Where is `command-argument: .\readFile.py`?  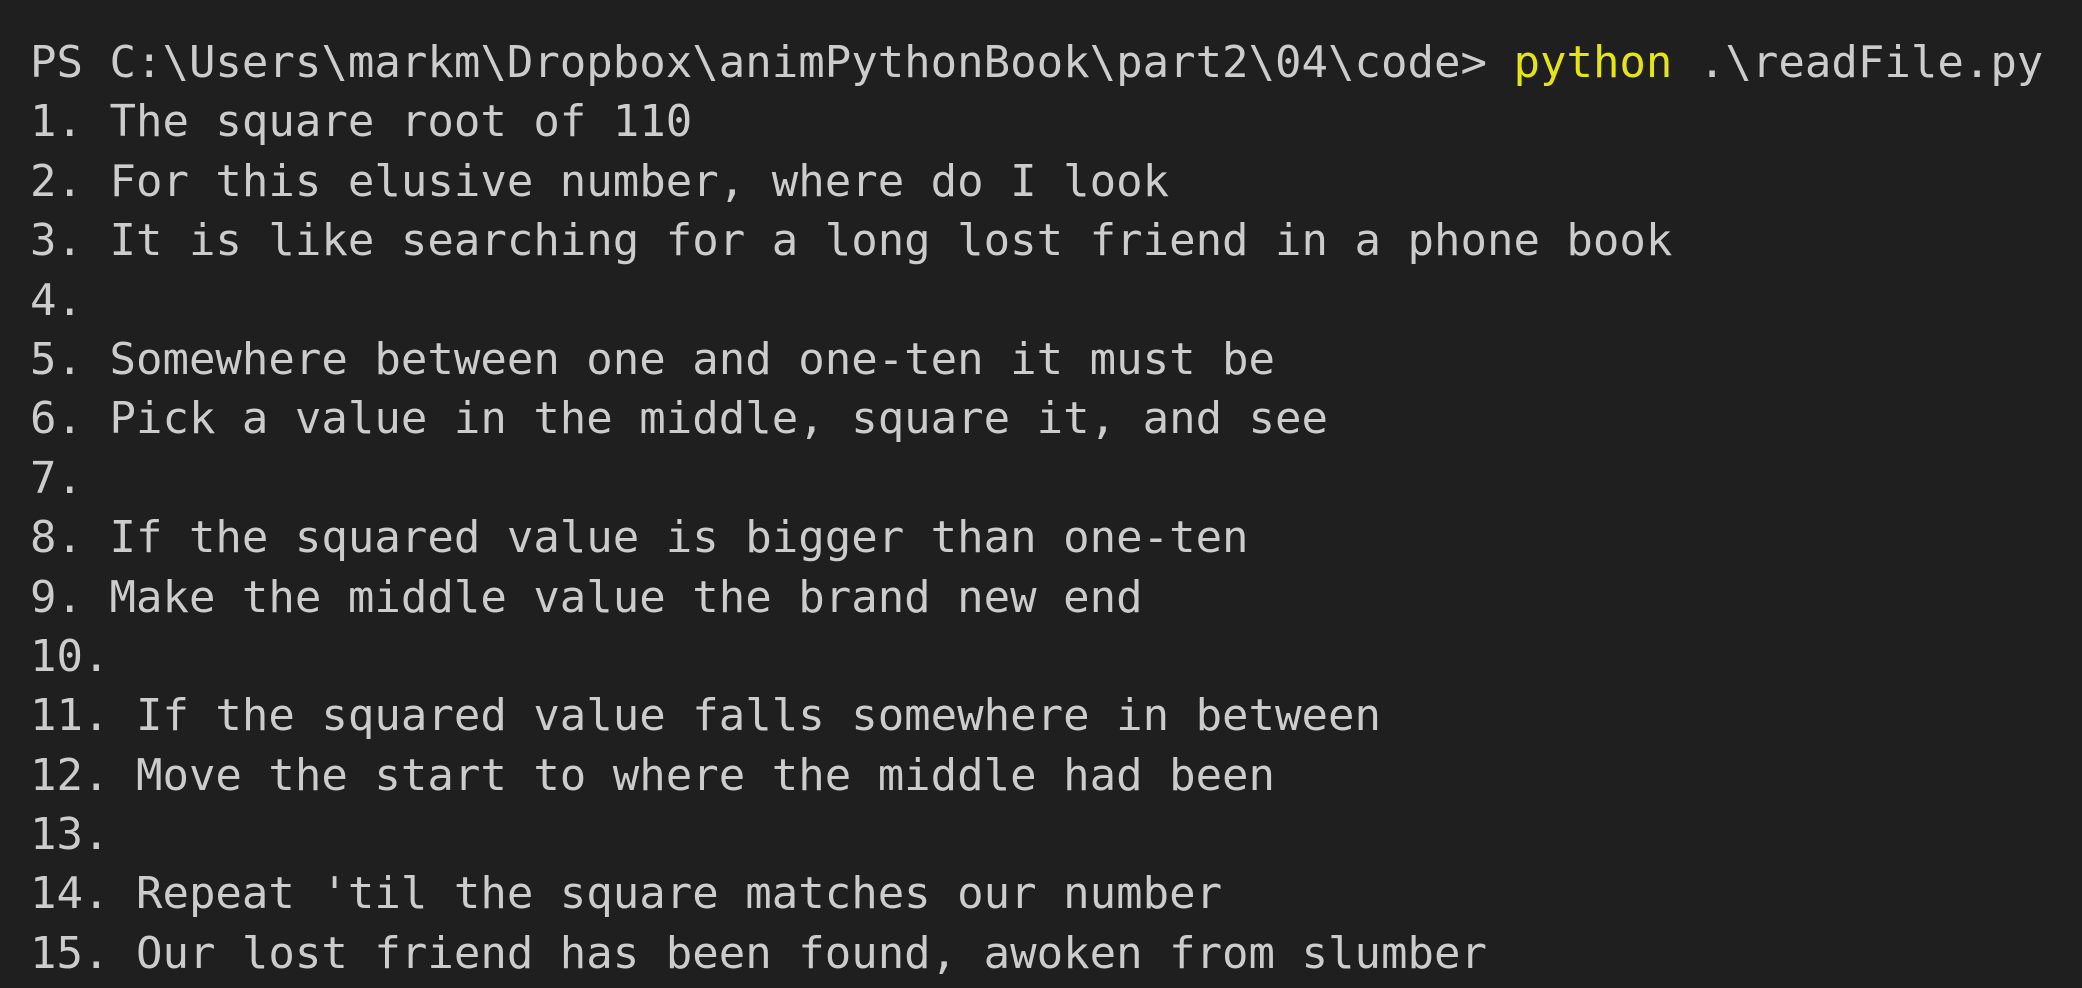 command-argument: .\readFile.py is located at coordinates (1871, 62).